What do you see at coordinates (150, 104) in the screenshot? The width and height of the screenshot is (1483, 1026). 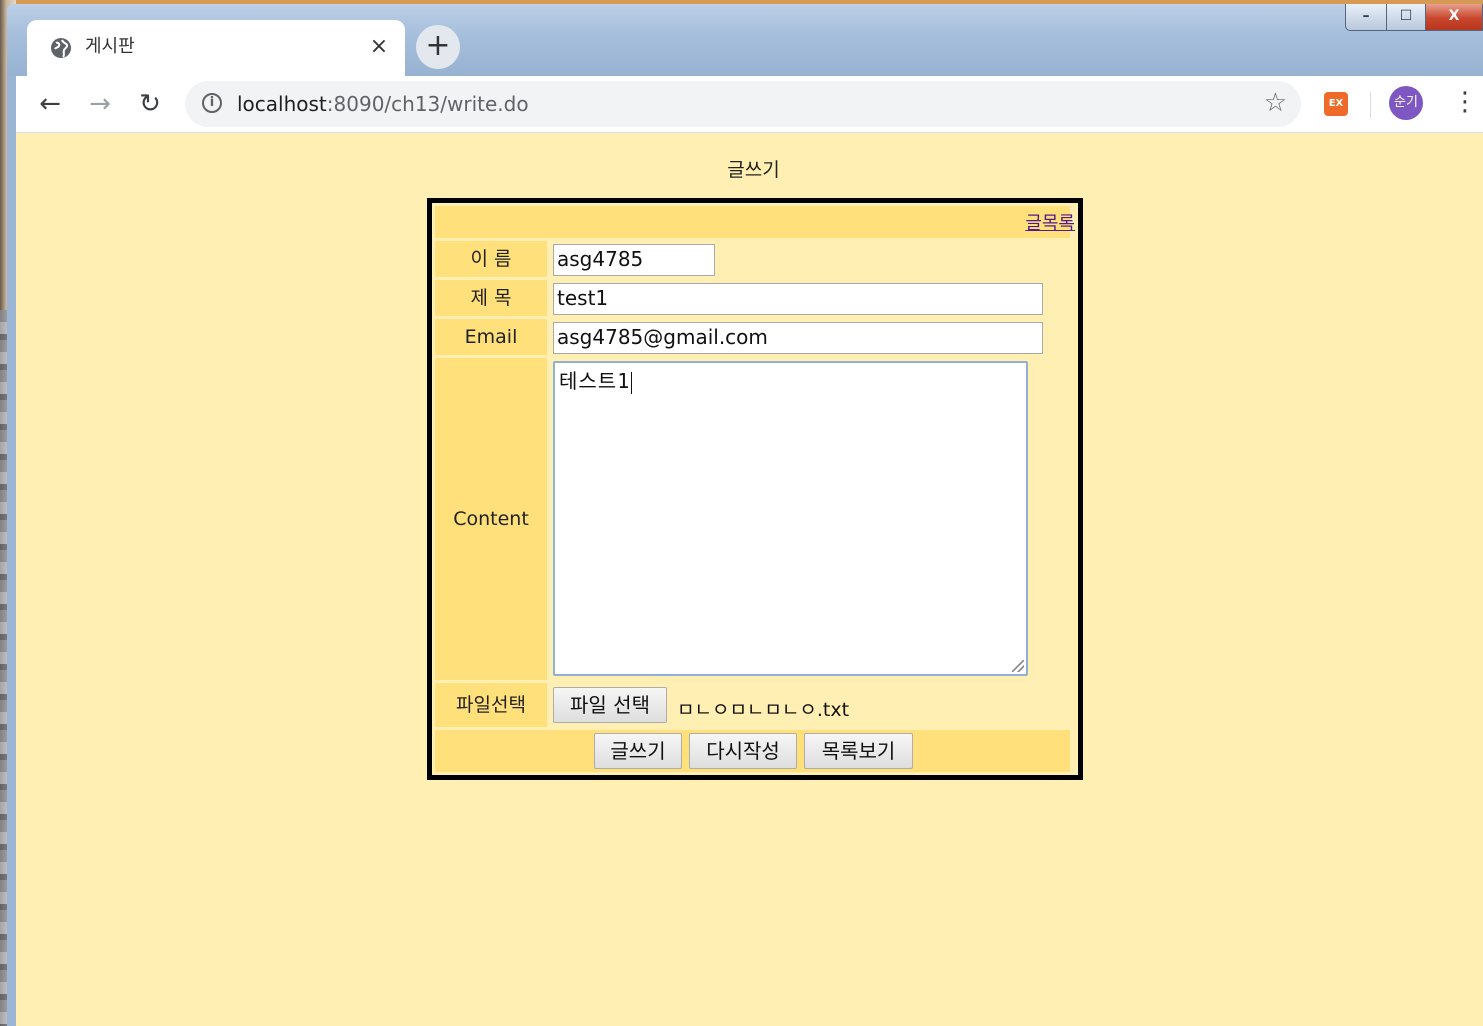 I see `reload-icon: ↻` at bounding box center [150, 104].